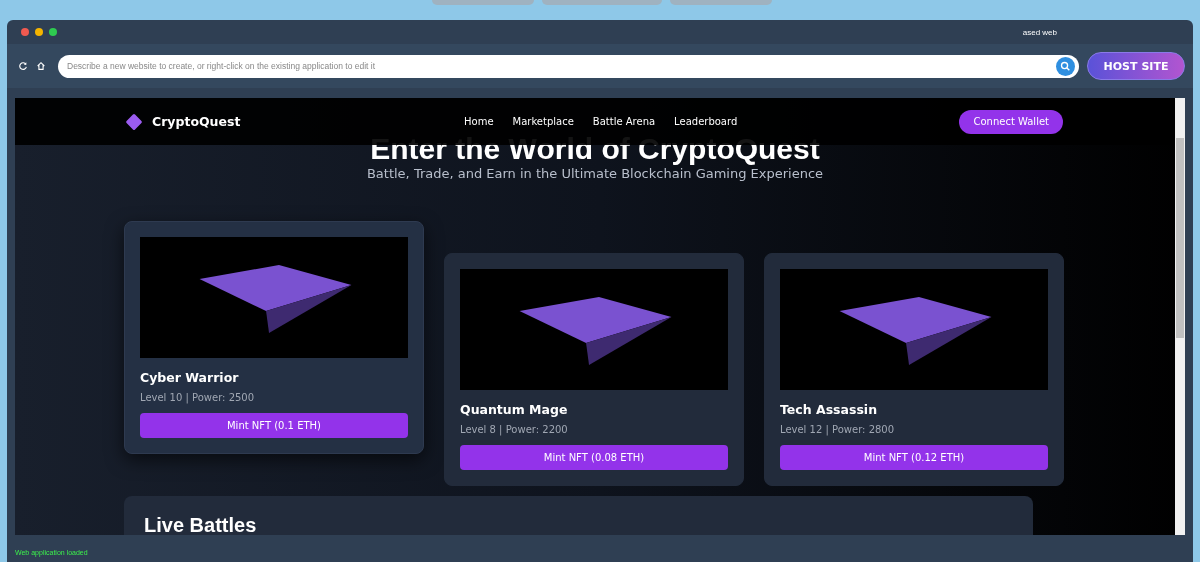 This screenshot has width=1200, height=562. Describe the element at coordinates (39, 32) in the screenshot. I see `minimize-icon` at that location.